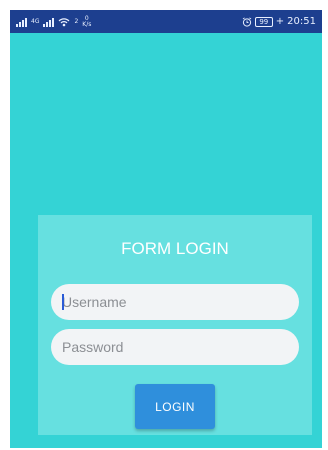 The image size is (328, 450). I want to click on battery-level: 99, so click(264, 21).